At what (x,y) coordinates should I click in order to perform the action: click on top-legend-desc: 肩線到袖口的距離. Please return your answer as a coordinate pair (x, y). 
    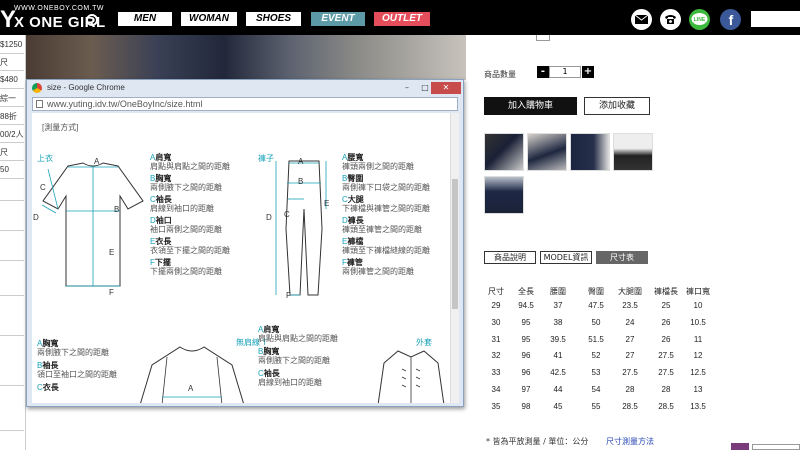
    Looking at the image, I should click on (182, 208).